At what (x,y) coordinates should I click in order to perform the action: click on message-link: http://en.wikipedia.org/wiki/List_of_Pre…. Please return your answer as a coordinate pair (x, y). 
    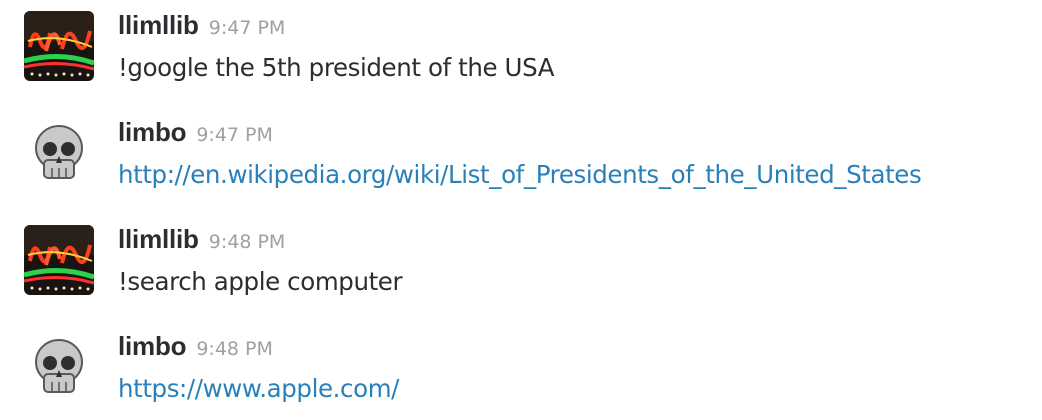
    Looking at the image, I should click on (520, 174).